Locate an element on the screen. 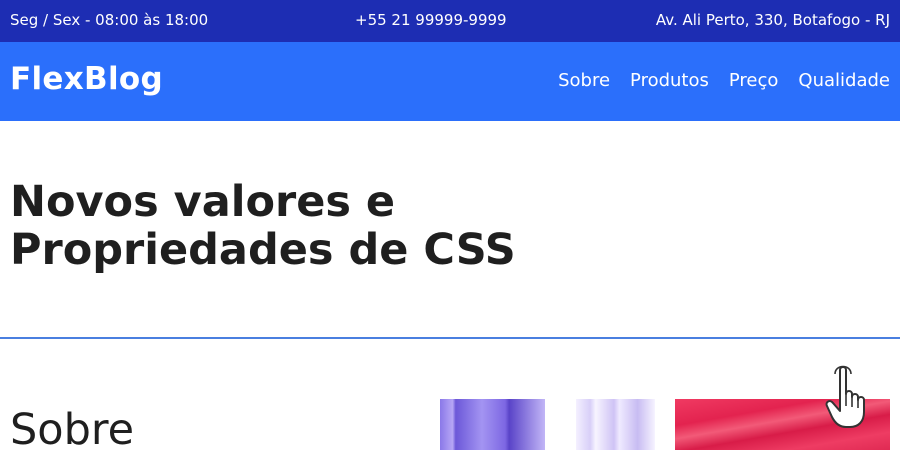 The width and height of the screenshot is (900, 456). hand-pointer-icon is located at coordinates (845, 396).